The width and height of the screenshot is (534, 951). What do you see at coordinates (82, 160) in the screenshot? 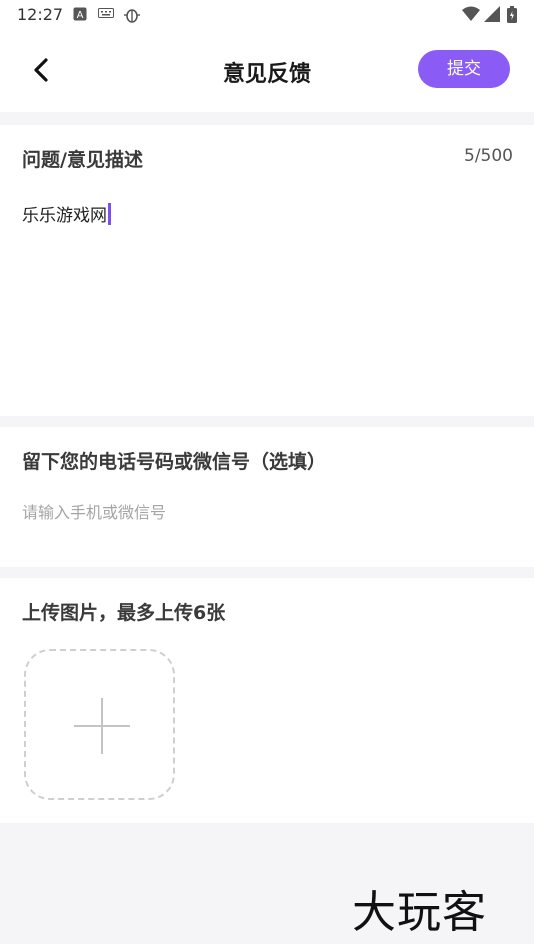
I see `description-label: 问题/意见描述` at bounding box center [82, 160].